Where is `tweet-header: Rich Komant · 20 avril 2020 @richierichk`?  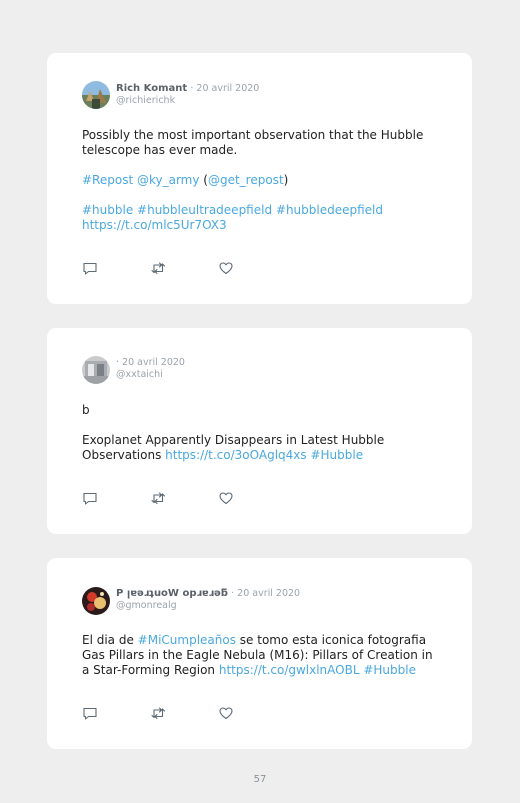
tweet-header: Rich Komant · 20 avril 2020 @richierichk is located at coordinates (187, 94).